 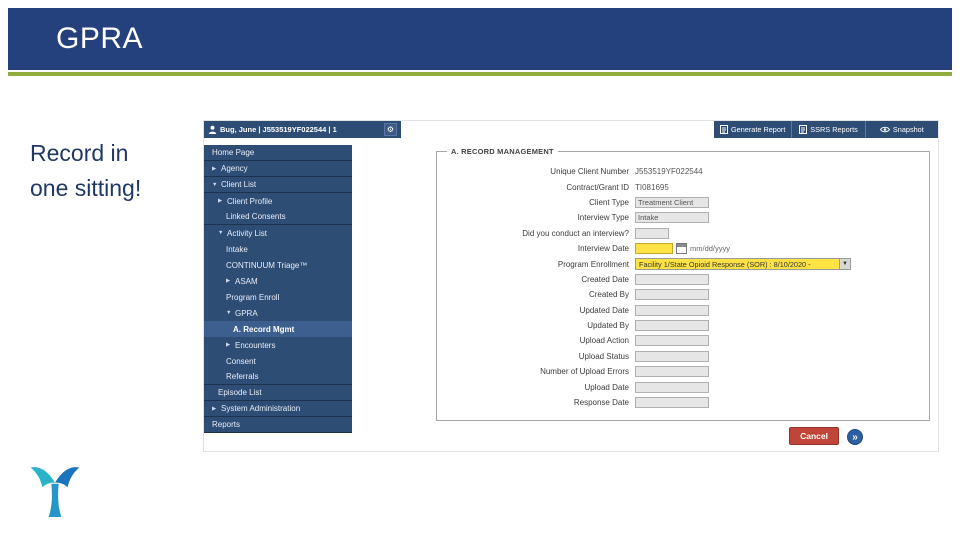 What do you see at coordinates (502, 151) in the screenshot?
I see `fieldset-legend: A. RECORD MANAGEMENT` at bounding box center [502, 151].